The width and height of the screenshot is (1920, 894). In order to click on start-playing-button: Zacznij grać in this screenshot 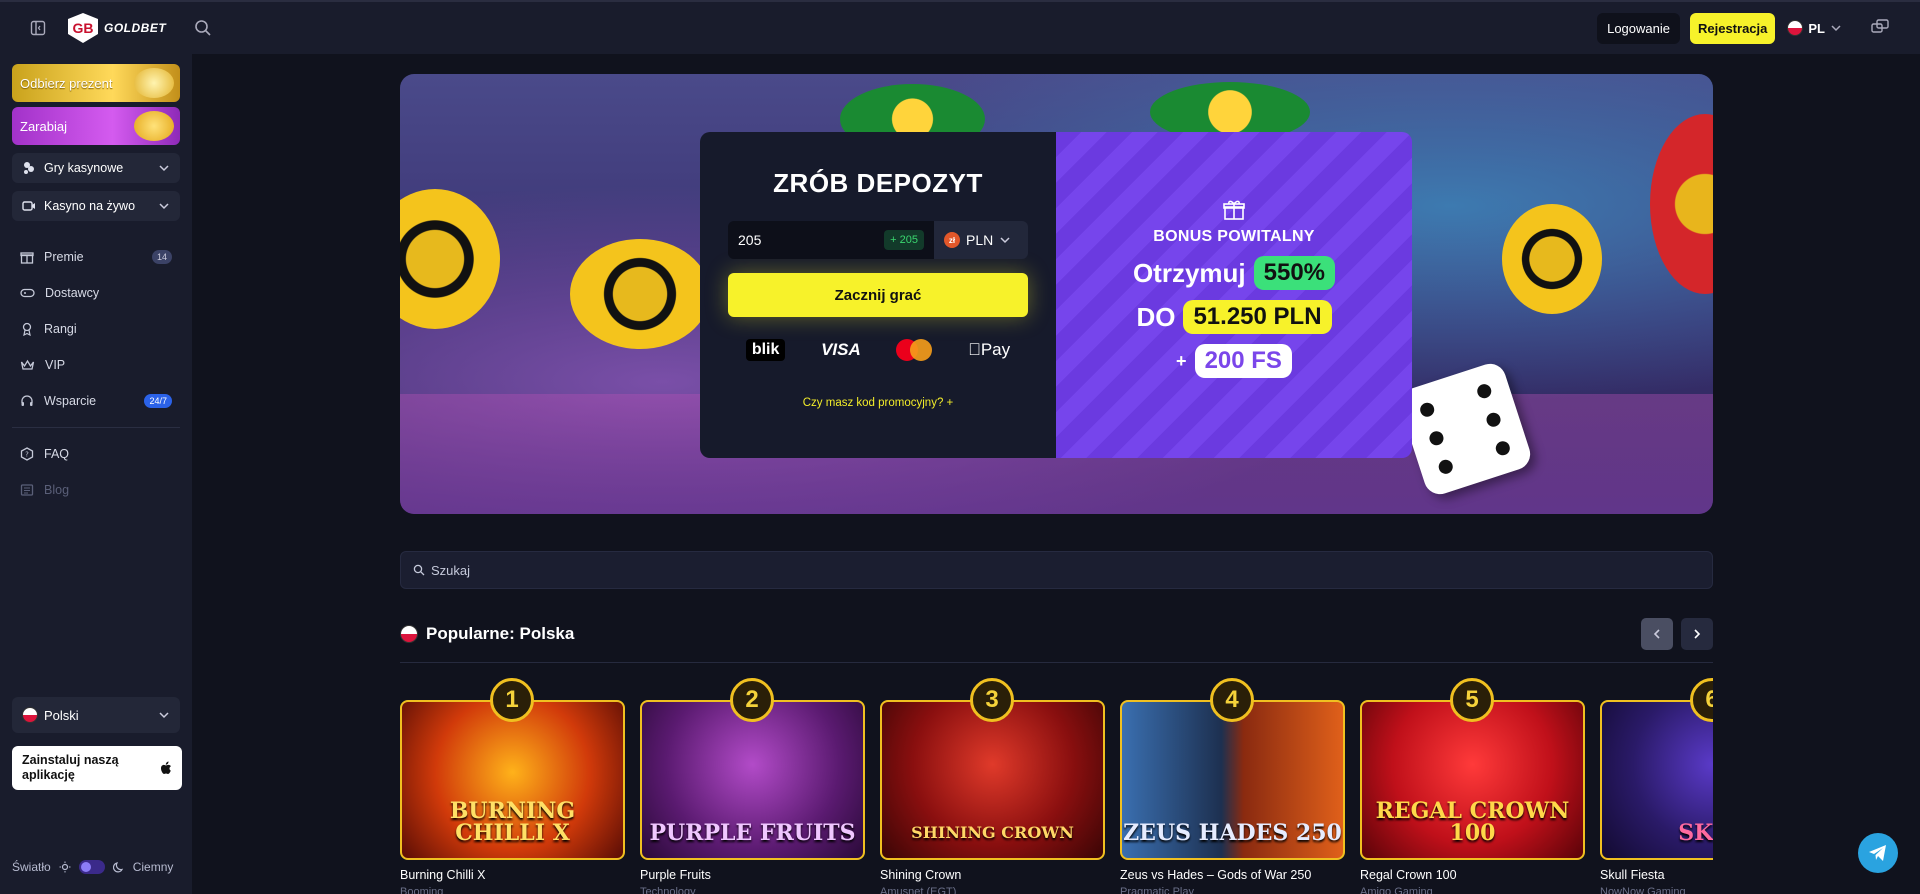, I will do `click(878, 295)`.